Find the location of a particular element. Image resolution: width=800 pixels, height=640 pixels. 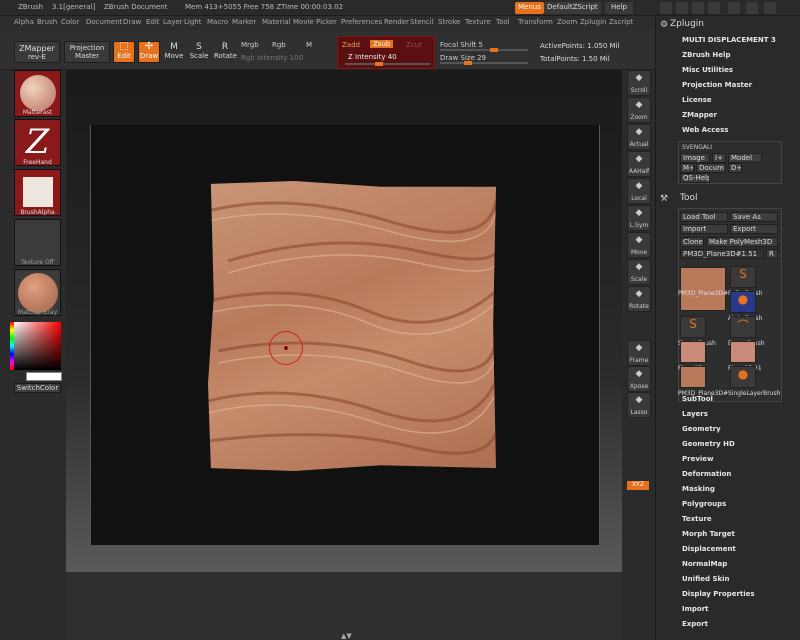

rotate-button: ◆ Rotate is located at coordinates (639, 299).